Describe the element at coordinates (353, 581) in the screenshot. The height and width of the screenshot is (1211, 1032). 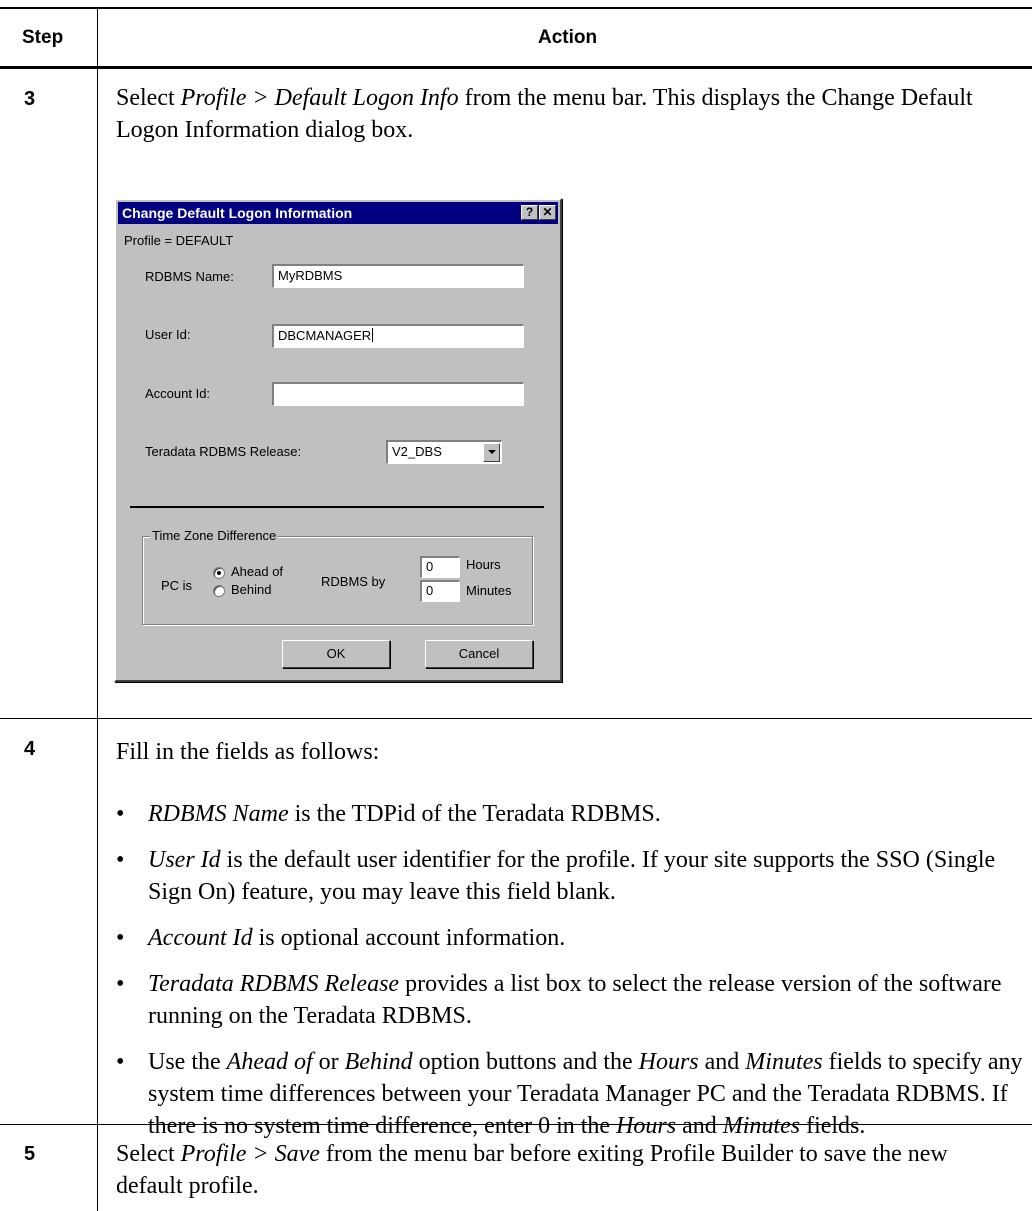
I see `rdbms-by-label: RDBMS by` at that location.